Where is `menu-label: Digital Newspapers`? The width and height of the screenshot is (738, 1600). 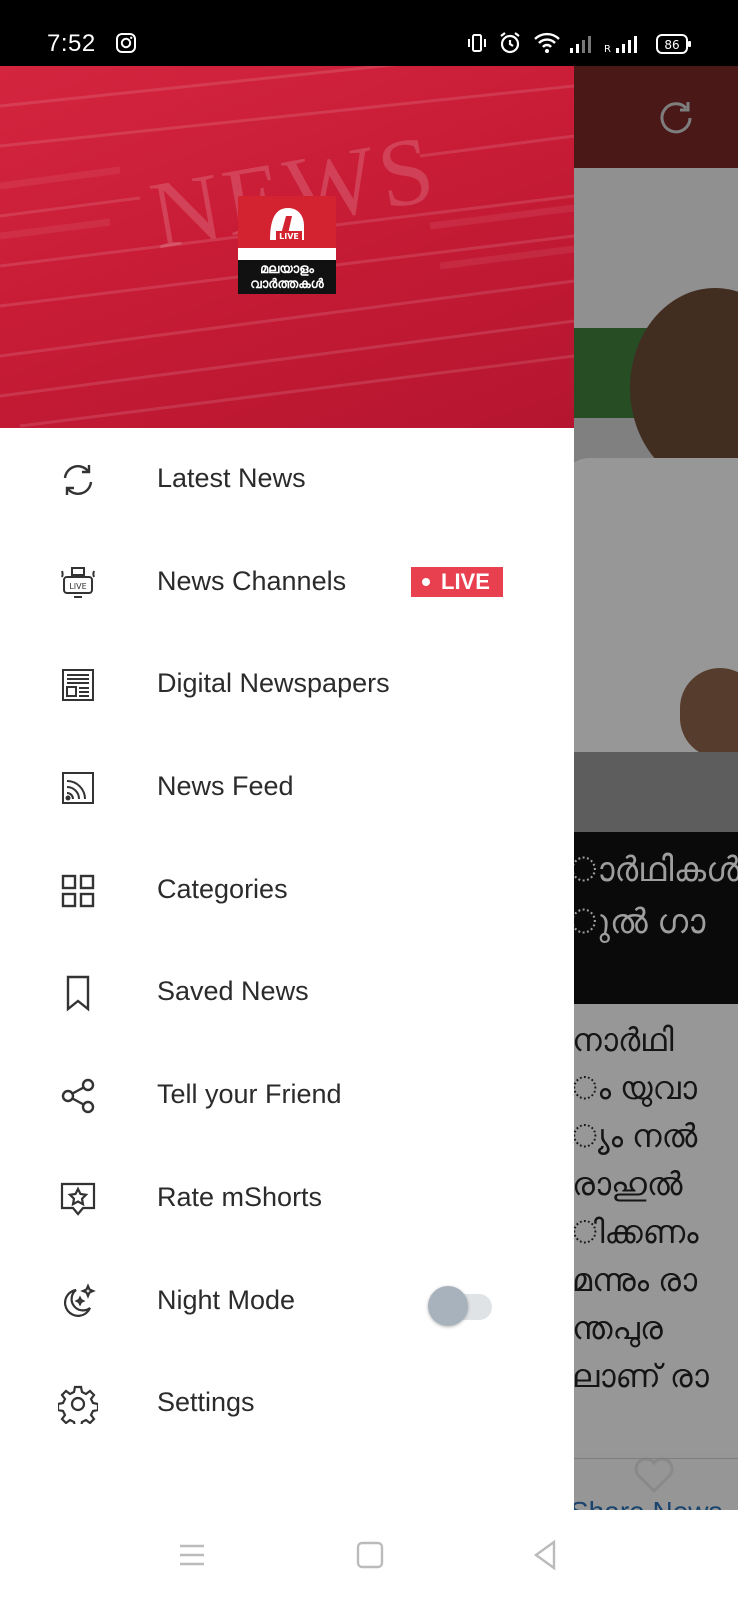 menu-label: Digital Newspapers is located at coordinates (273, 683).